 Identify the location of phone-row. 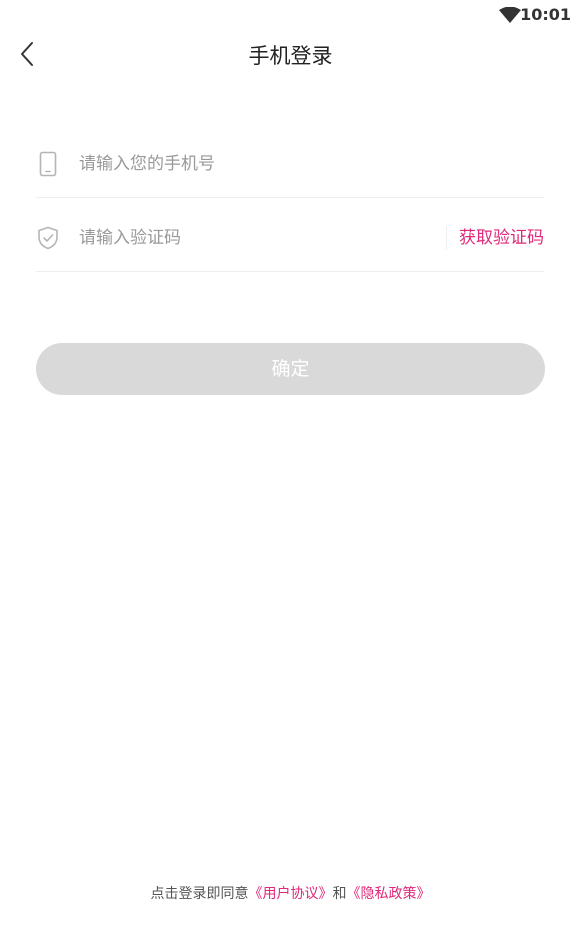
(290, 164).